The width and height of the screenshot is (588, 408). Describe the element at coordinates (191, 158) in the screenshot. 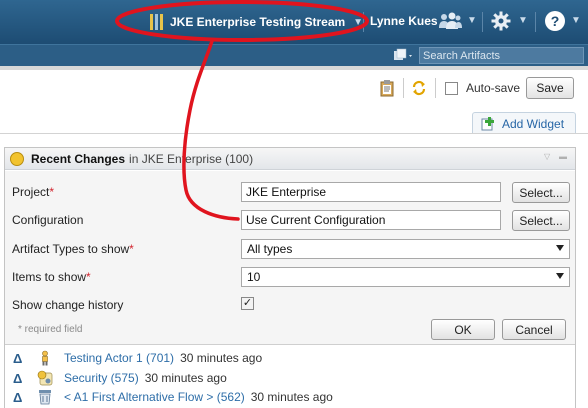

I see `widget-scope: in JKE Enterprise (100)` at that location.